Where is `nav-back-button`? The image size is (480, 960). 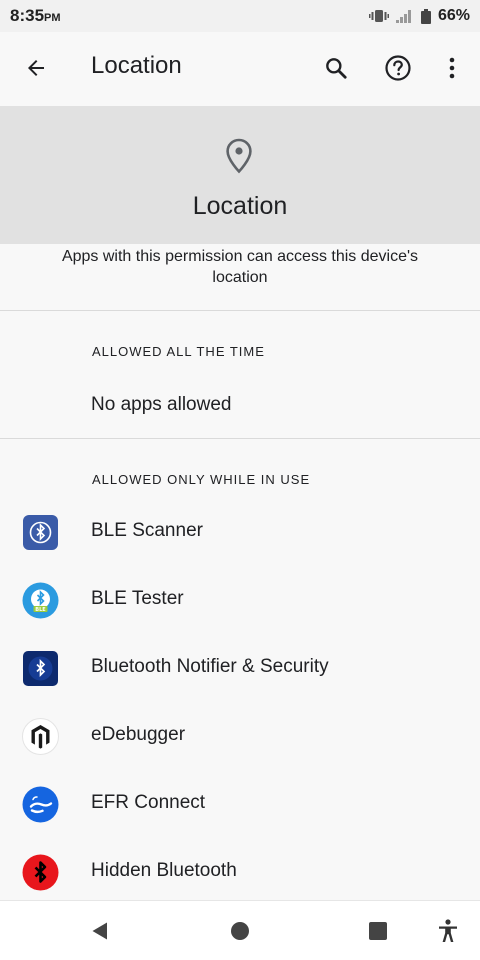 nav-back-button is located at coordinates (100, 931).